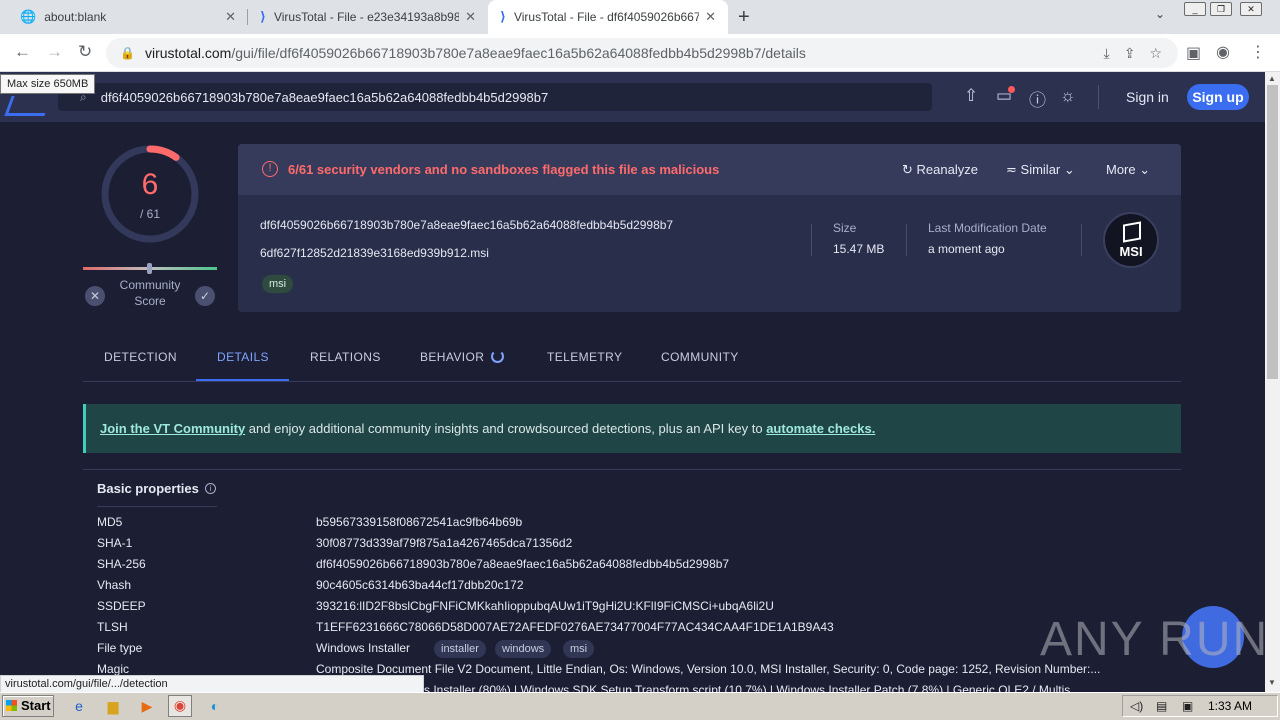 The image size is (1280, 720). Describe the element at coordinates (113, 706) in the screenshot. I see `explorer-folder-icon: ▆` at that location.